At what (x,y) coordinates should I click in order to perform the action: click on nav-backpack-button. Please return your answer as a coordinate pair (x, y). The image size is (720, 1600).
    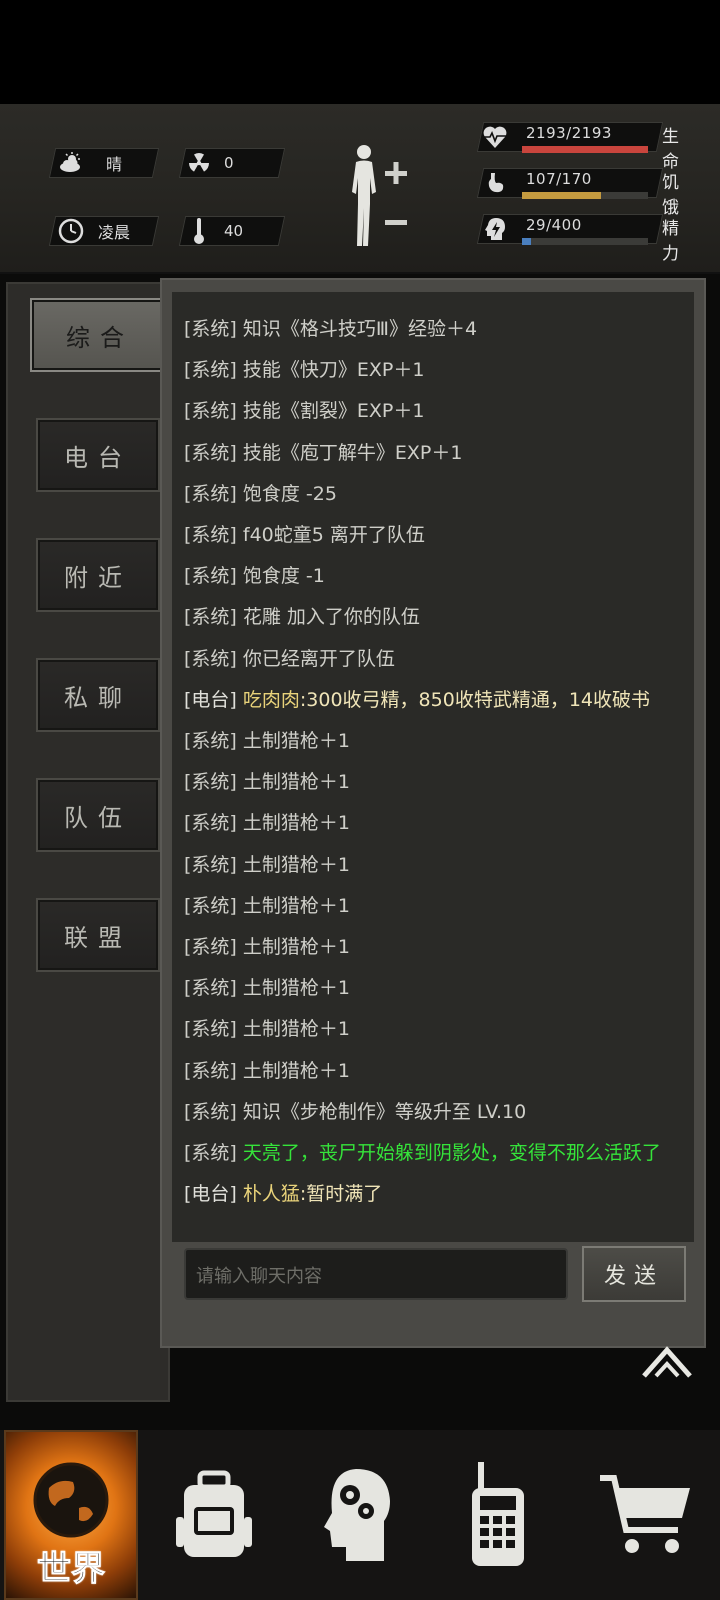
    Looking at the image, I should click on (214, 1515).